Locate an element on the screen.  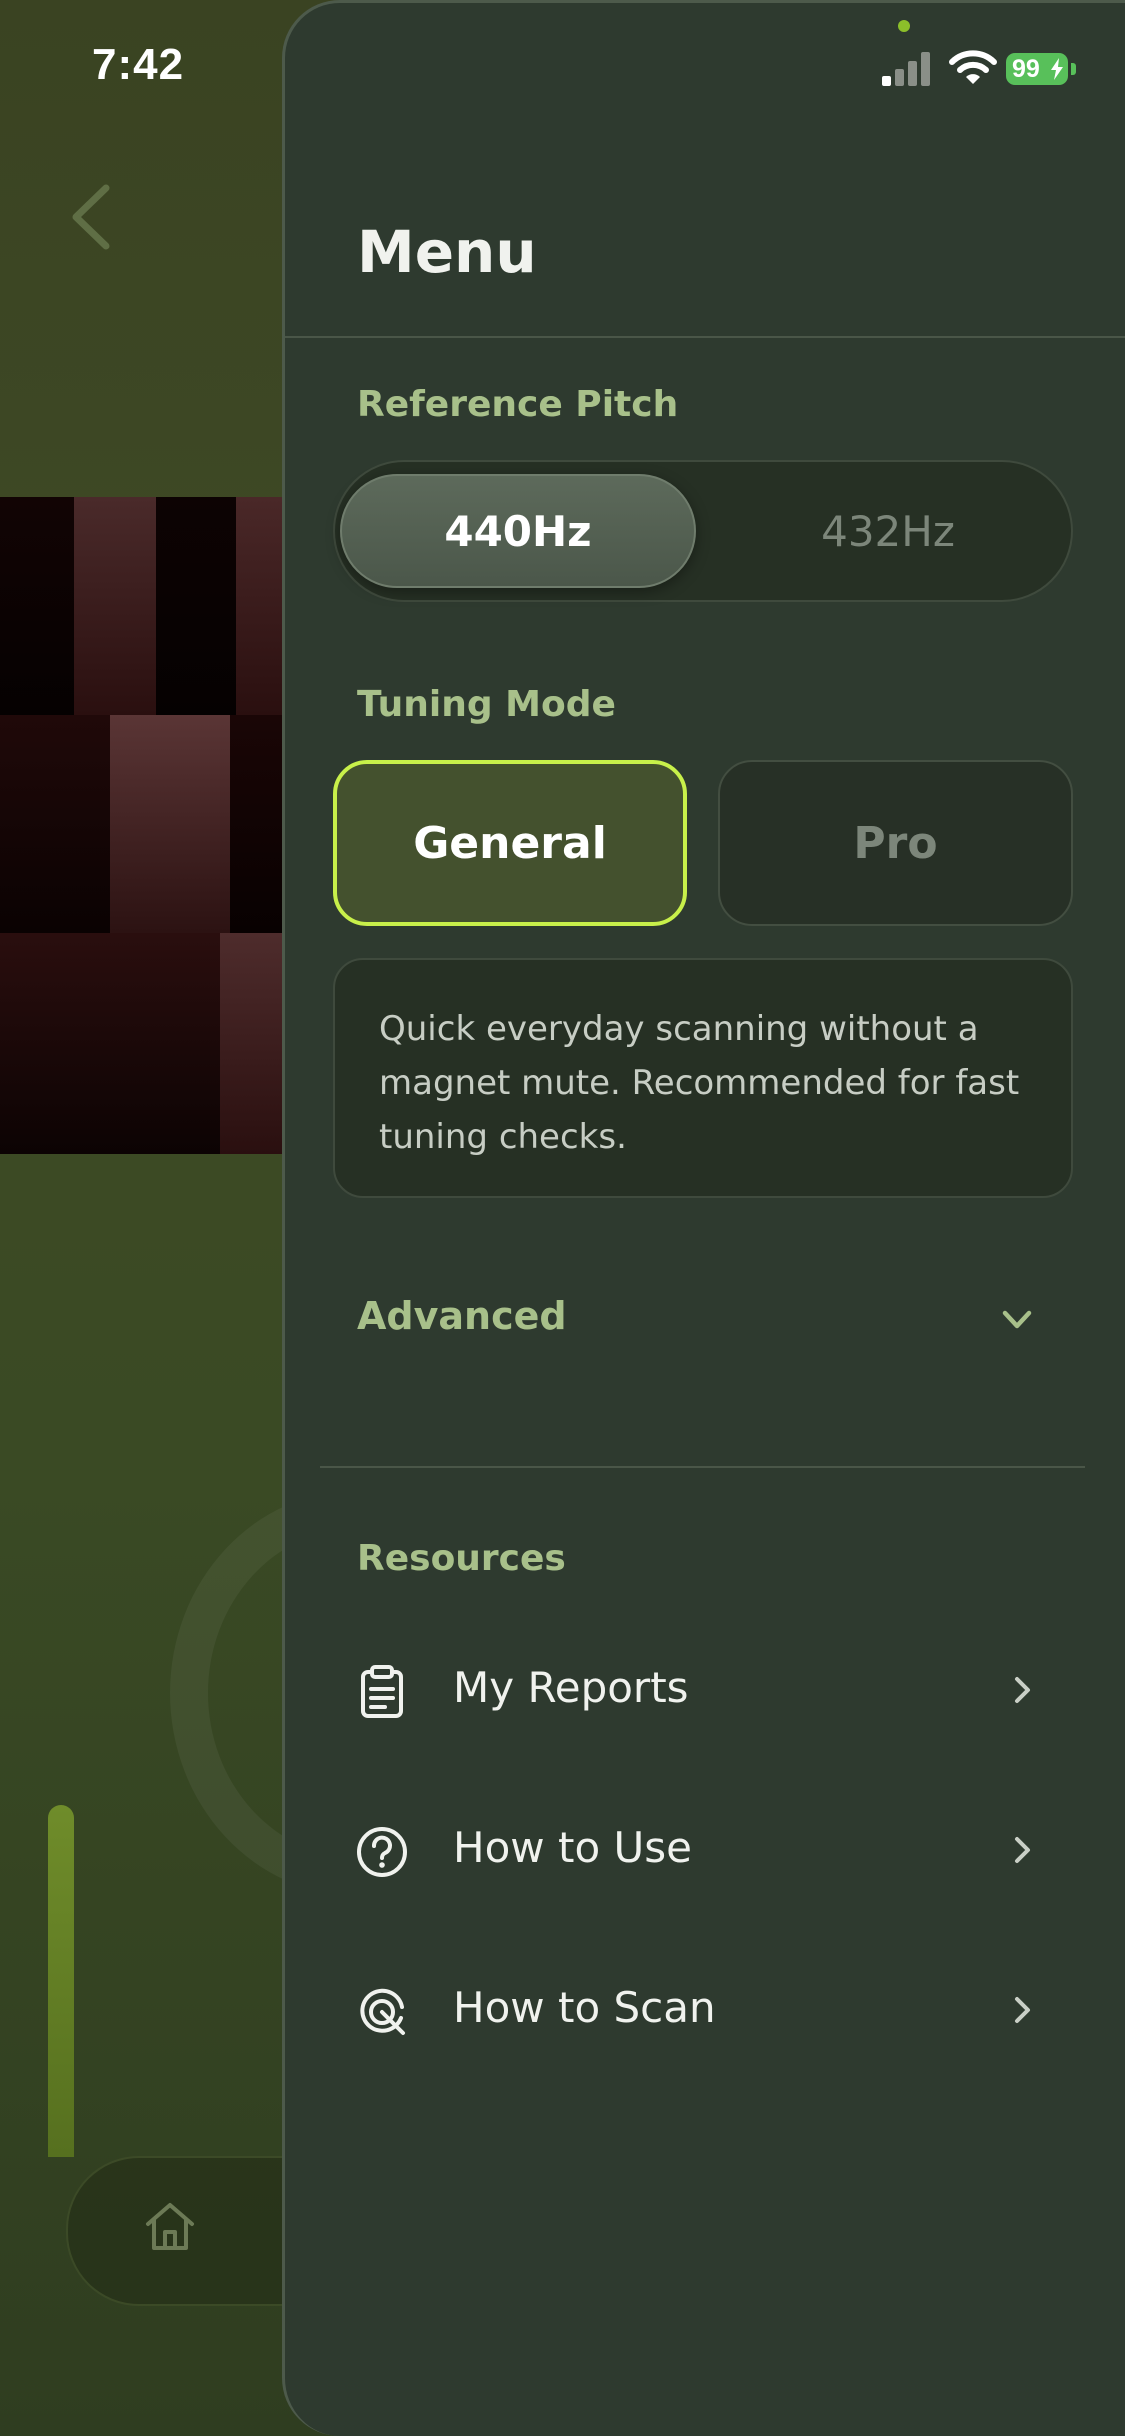
battery-level: 99 is located at coordinates (1026, 69).